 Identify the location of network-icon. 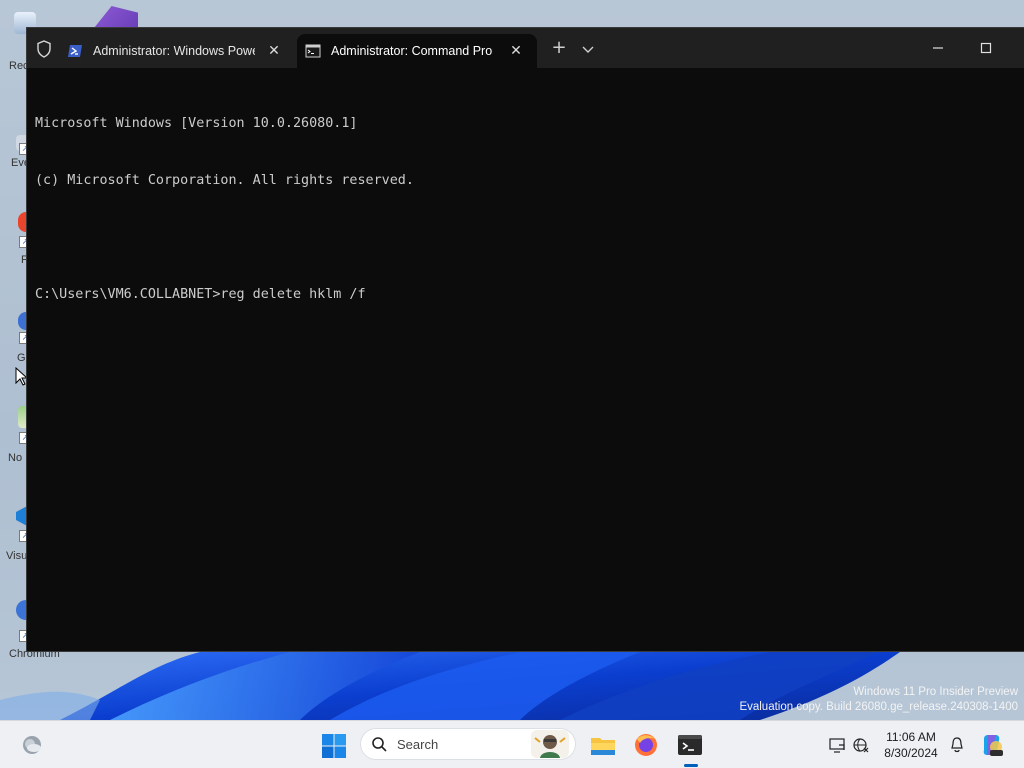
(861, 745).